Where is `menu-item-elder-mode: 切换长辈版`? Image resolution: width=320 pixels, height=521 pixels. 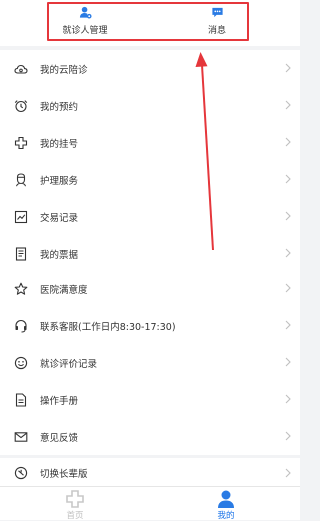
menu-item-elder-mode: 切换长辈版 is located at coordinates (150, 473).